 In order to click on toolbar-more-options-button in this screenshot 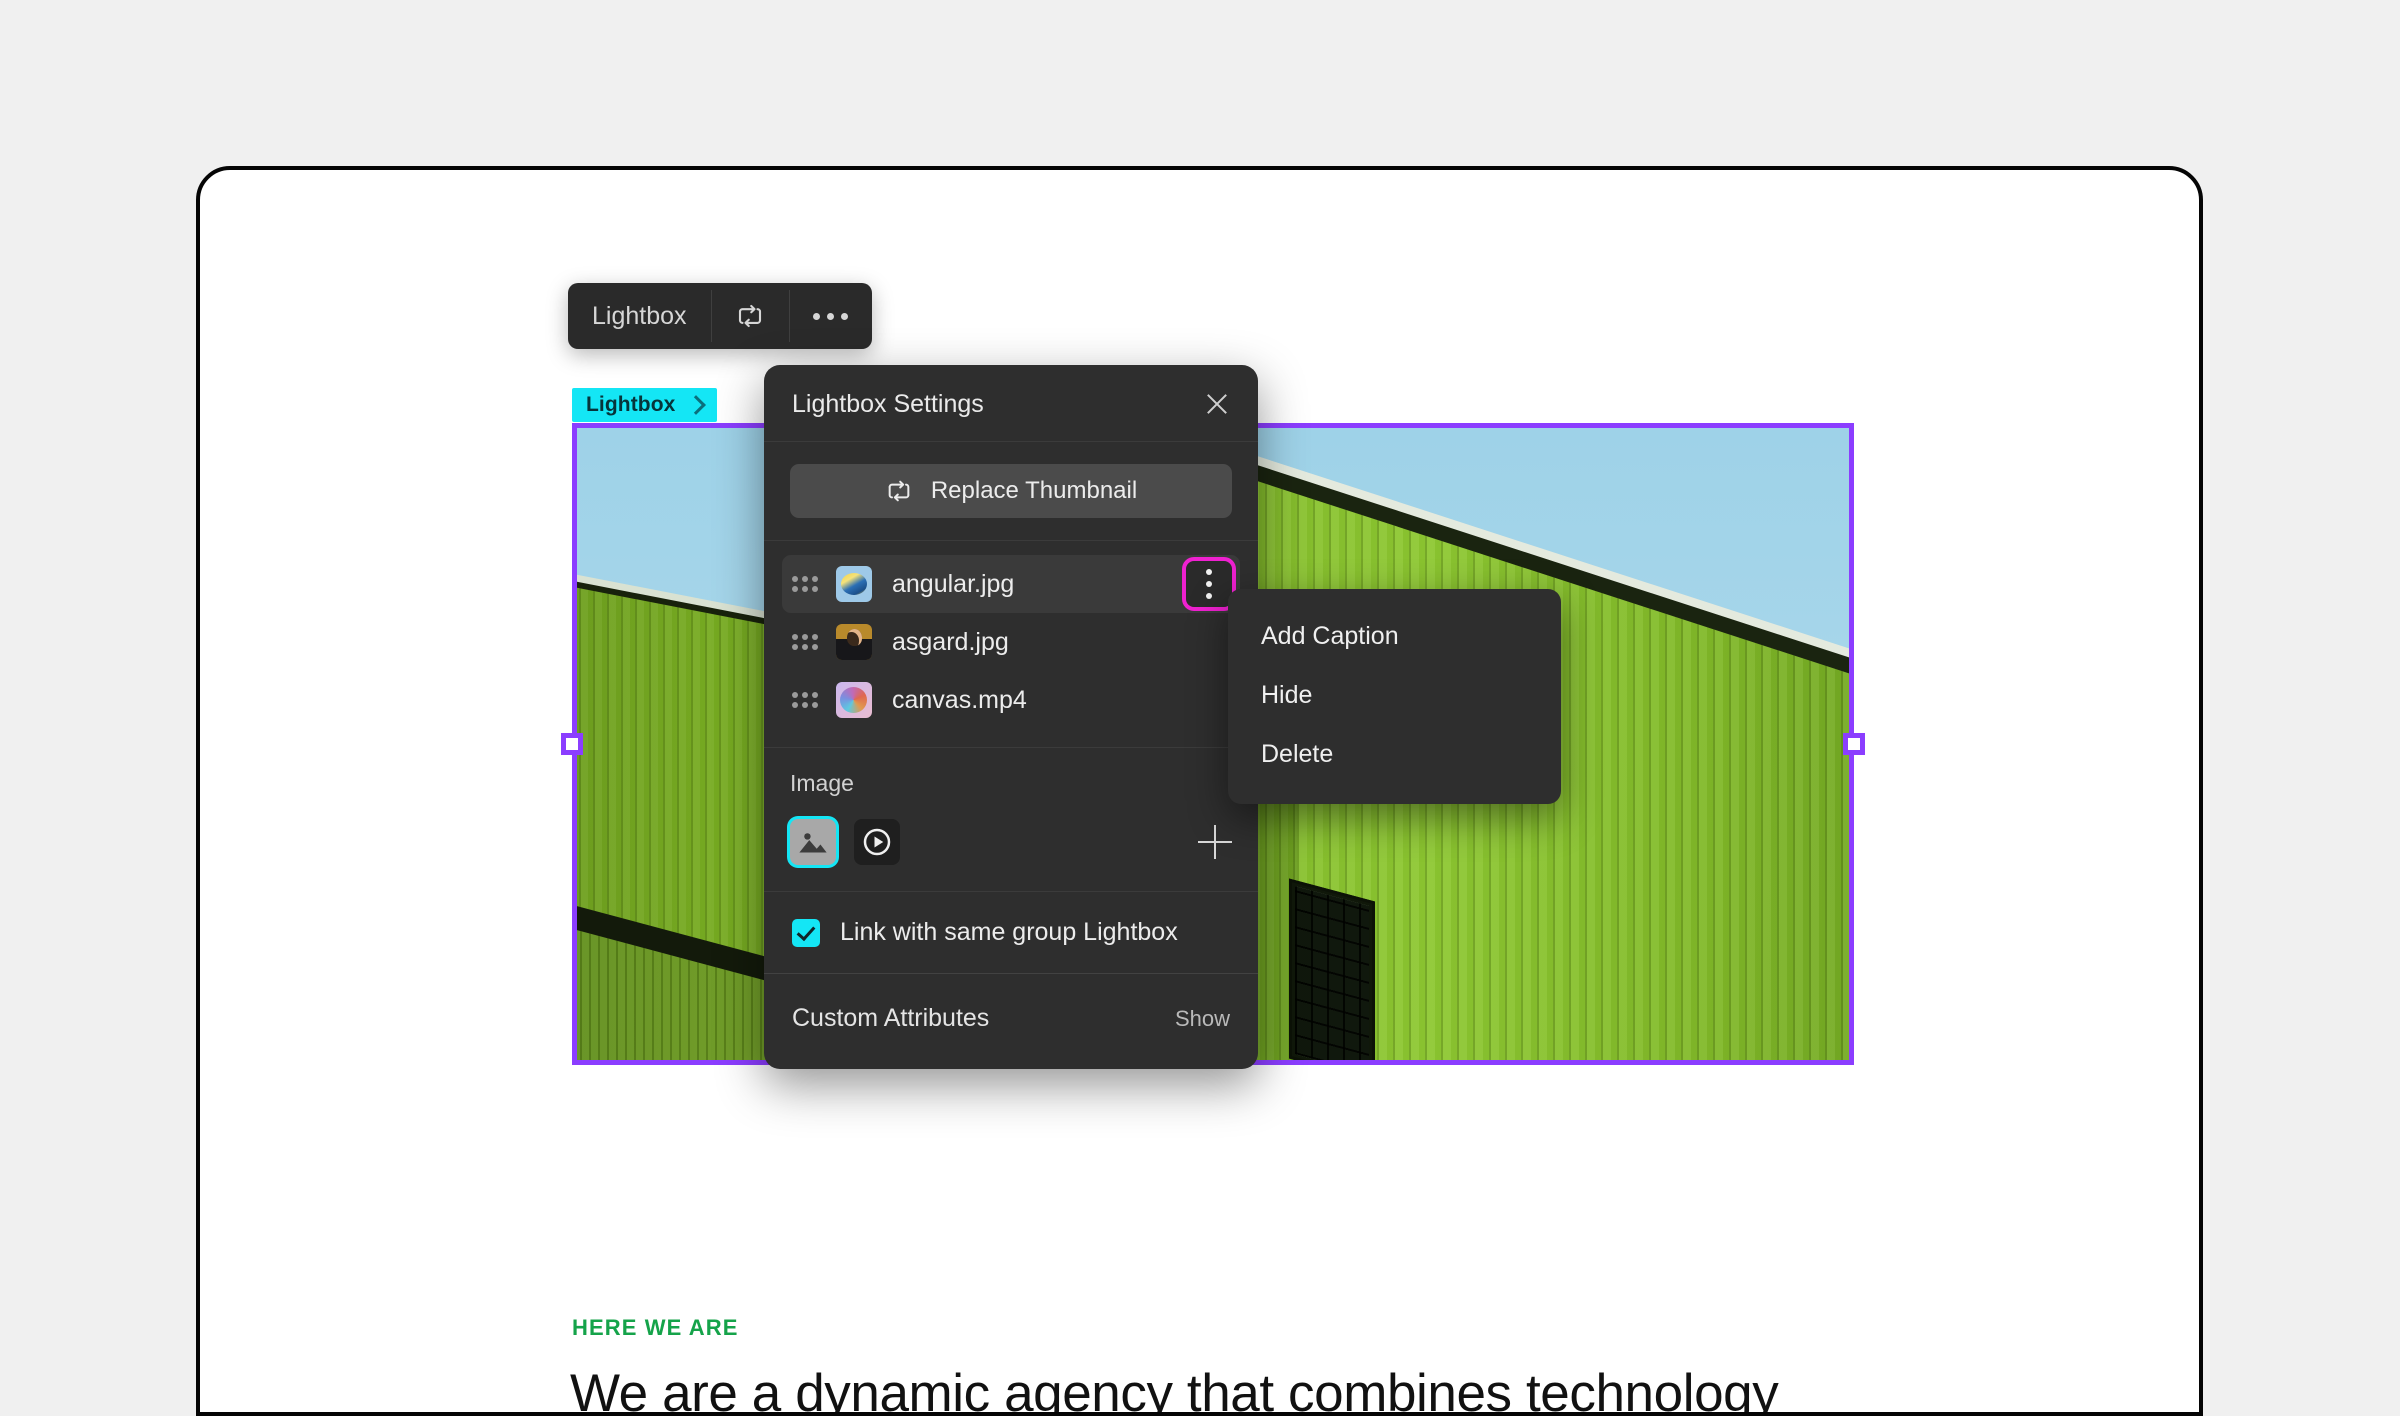, I will do `click(830, 316)`.